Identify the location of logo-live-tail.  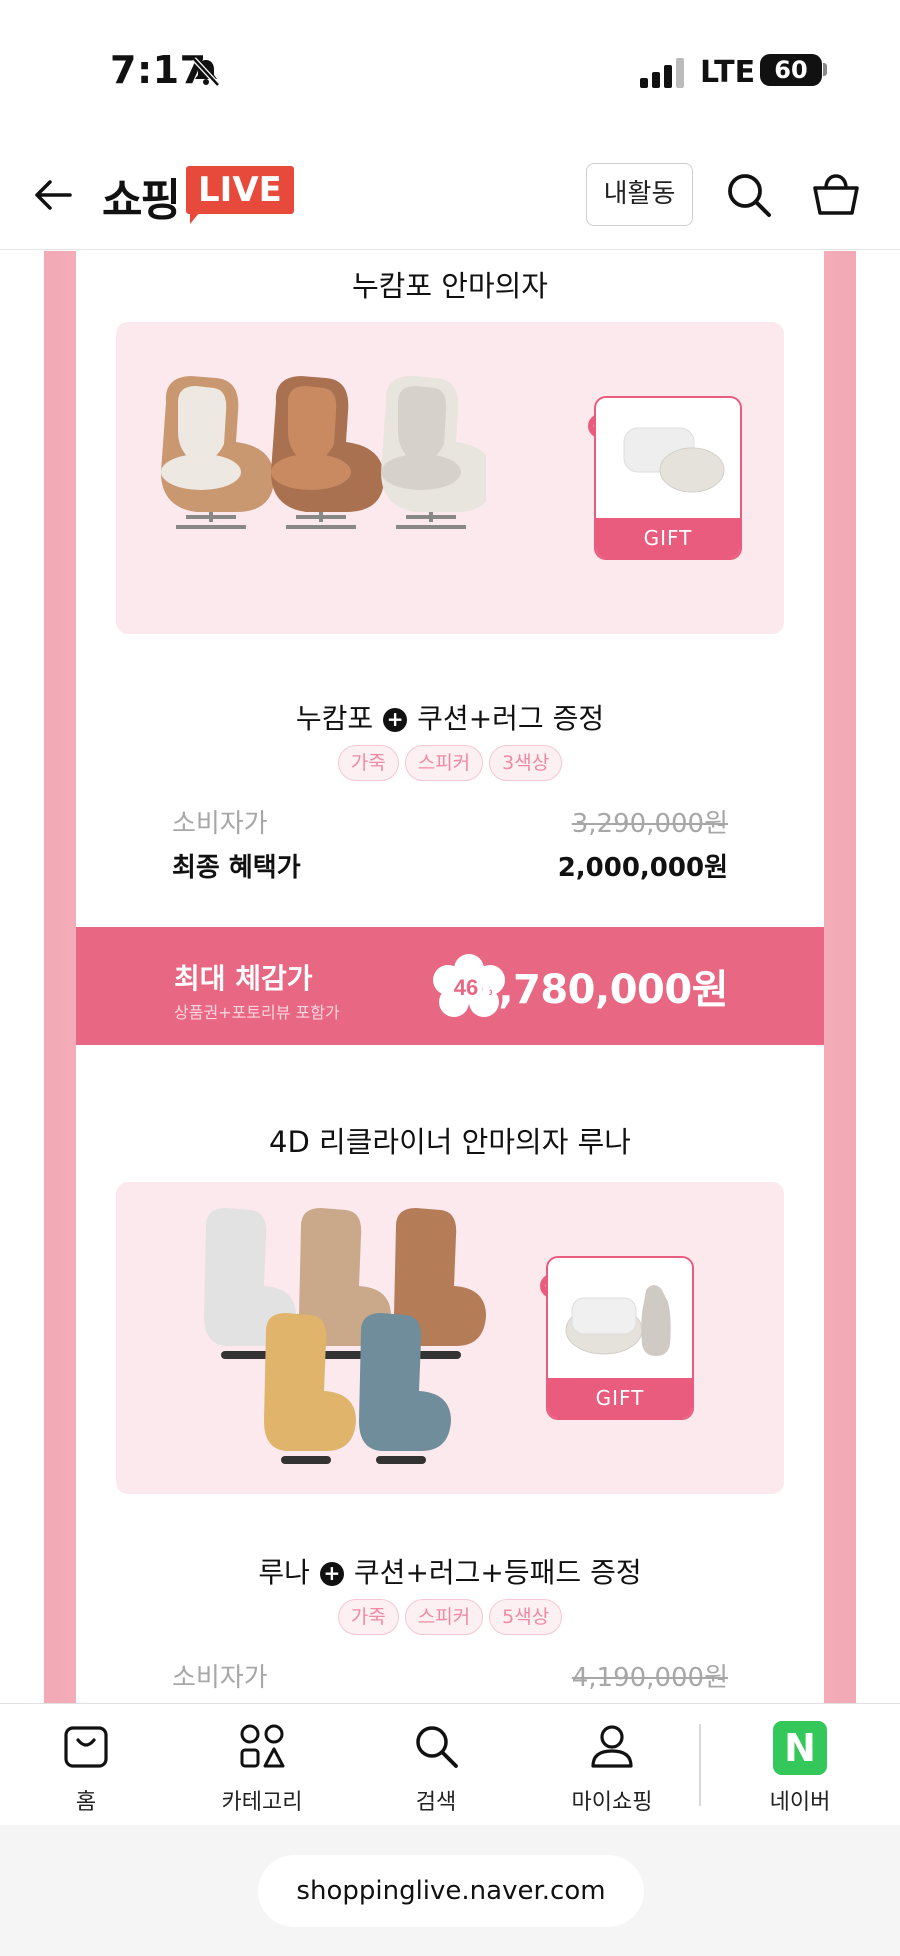
(195, 218).